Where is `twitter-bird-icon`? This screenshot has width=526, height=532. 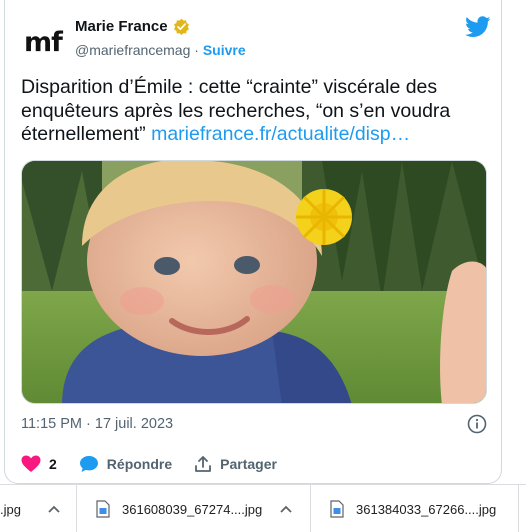
twitter-bird-icon is located at coordinates (478, 27).